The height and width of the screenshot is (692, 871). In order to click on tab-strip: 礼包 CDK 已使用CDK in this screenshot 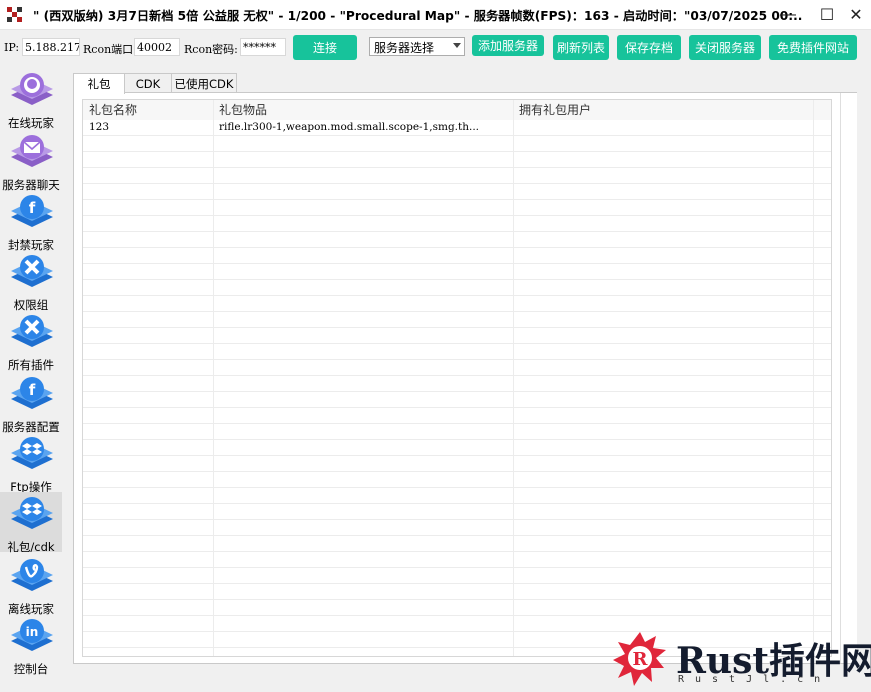, I will do `click(155, 83)`.